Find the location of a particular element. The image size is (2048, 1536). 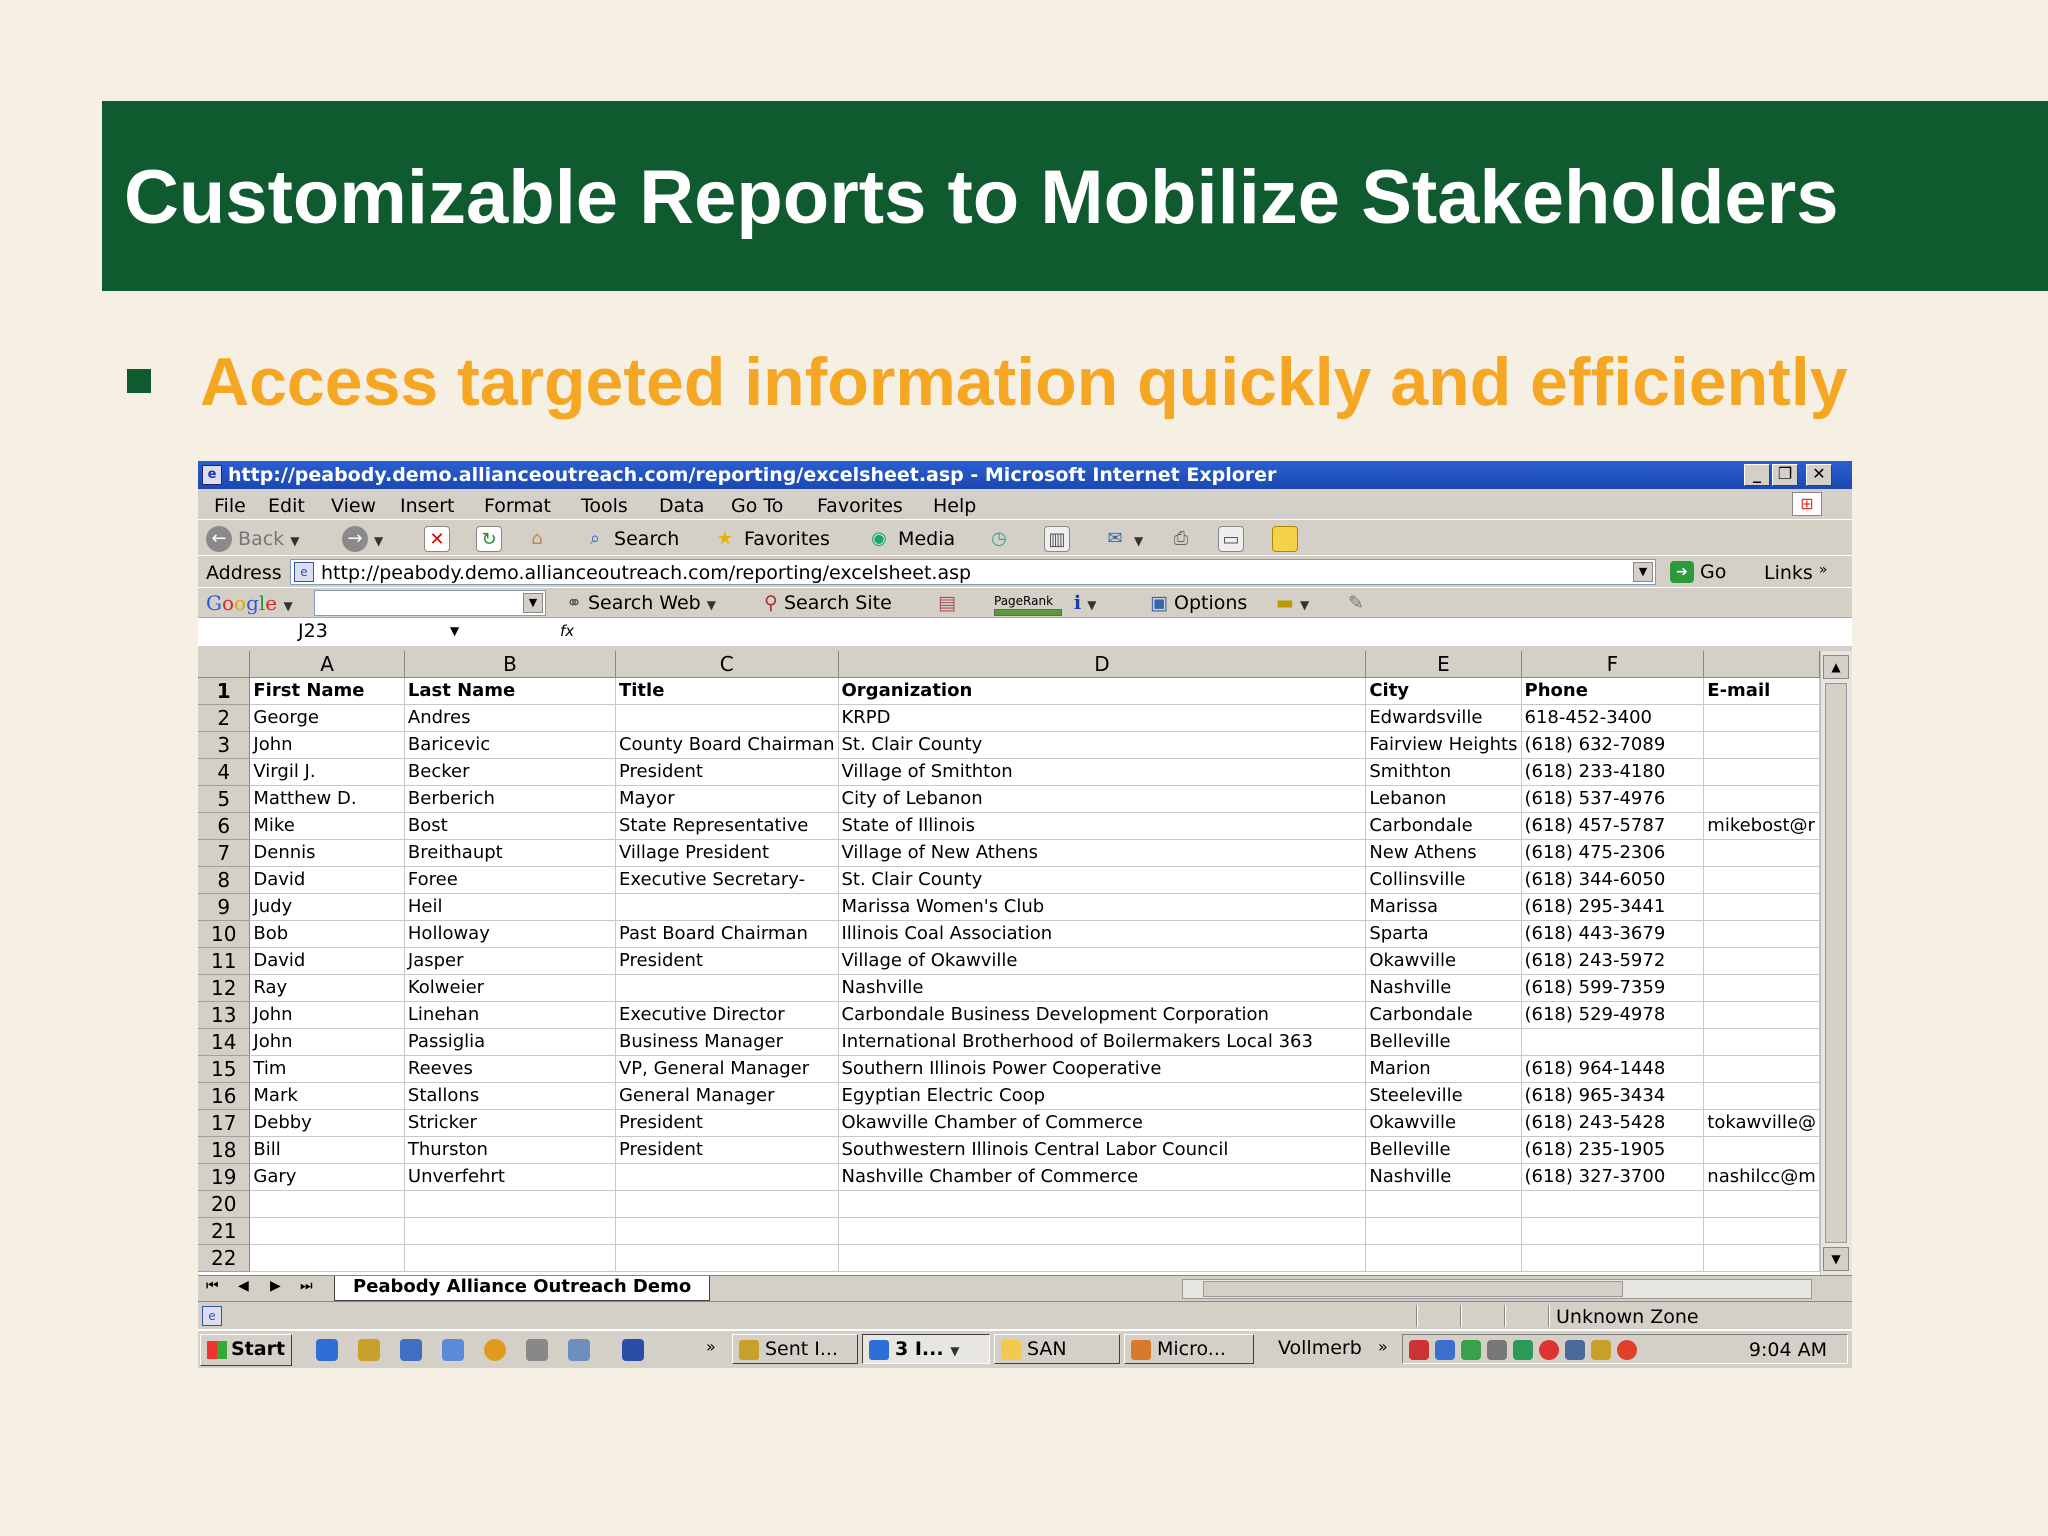

row-number: 13 is located at coordinates (224, 1015).